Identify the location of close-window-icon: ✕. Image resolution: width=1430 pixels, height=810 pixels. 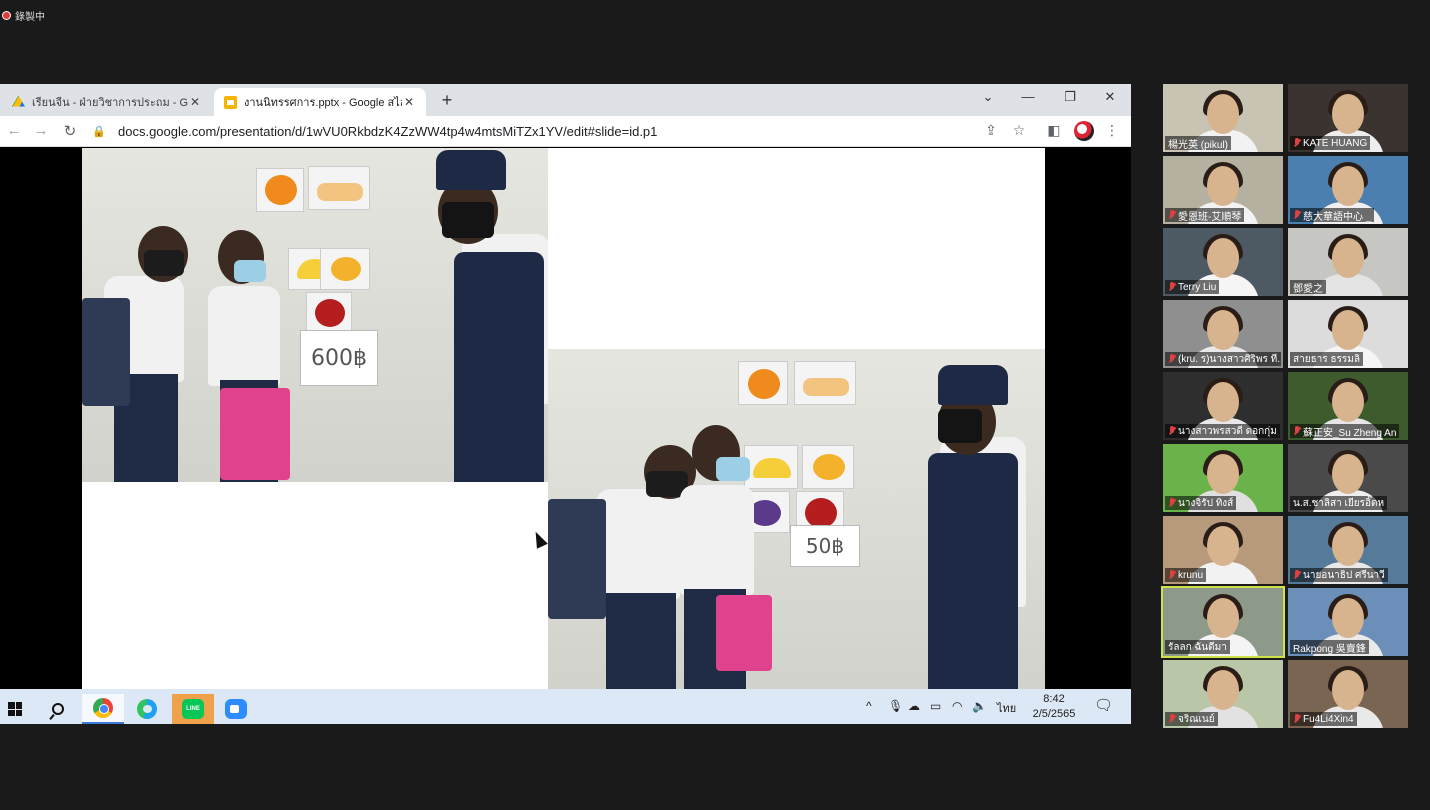
(1110, 97).